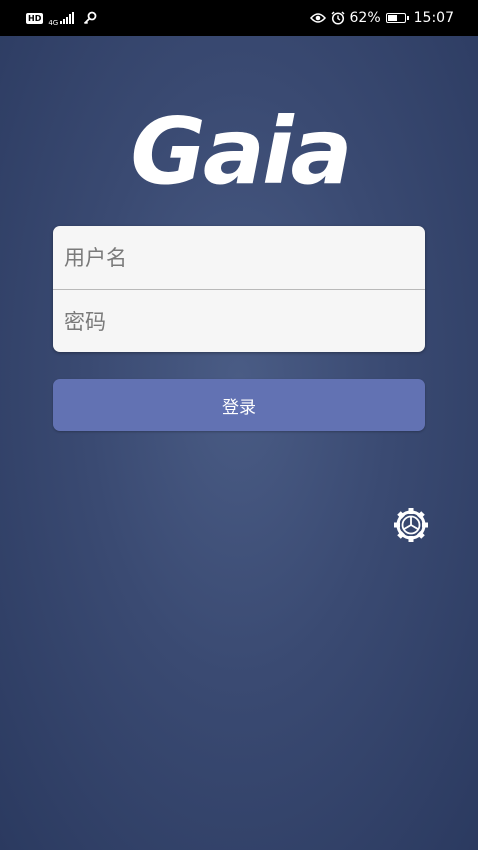  I want to click on status-time: 15:07, so click(433, 18).